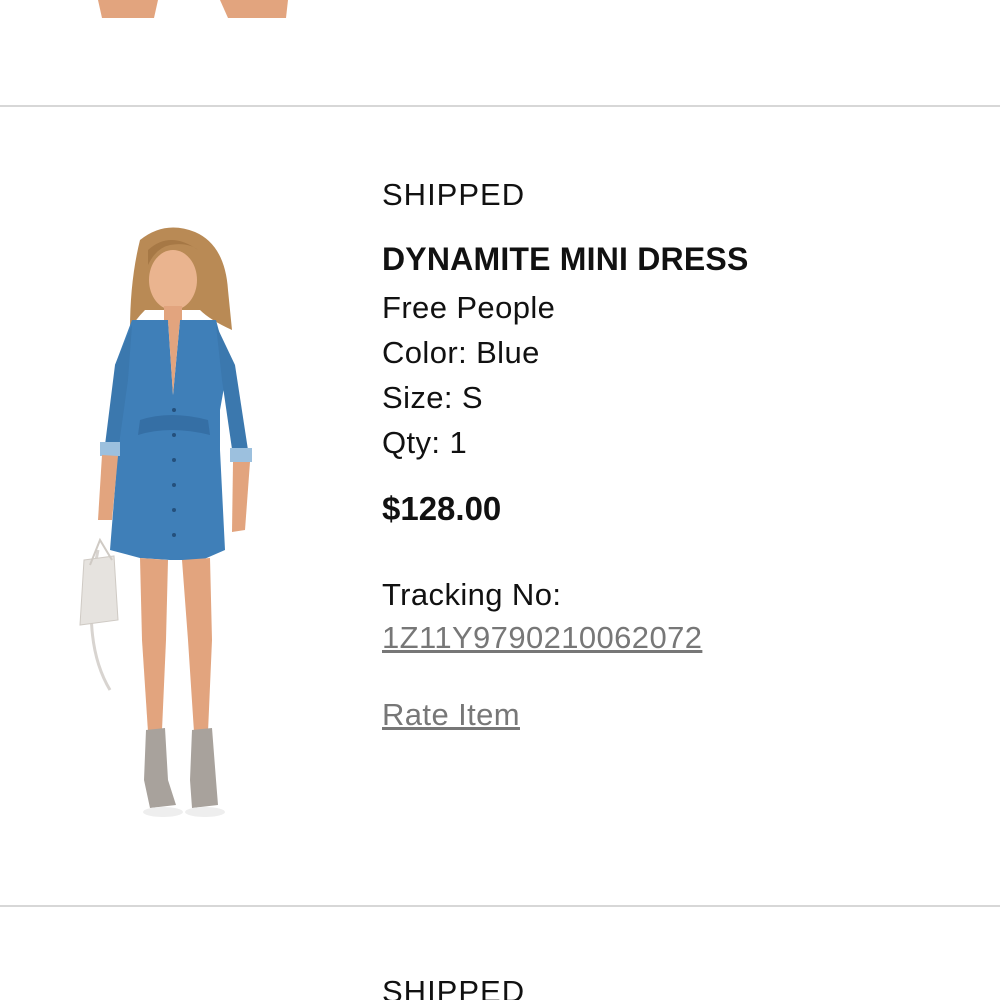 The width and height of the screenshot is (1000, 1000). Describe the element at coordinates (442, 508) in the screenshot. I see `product-price: $128.00` at that location.